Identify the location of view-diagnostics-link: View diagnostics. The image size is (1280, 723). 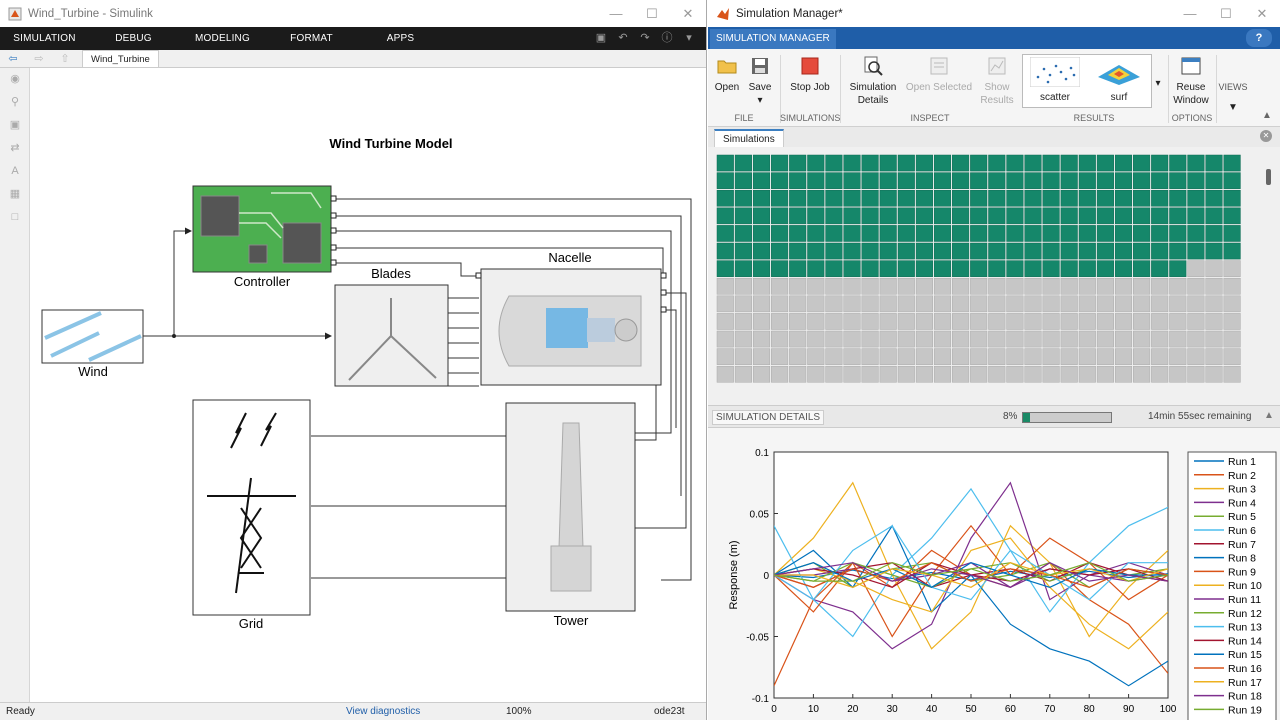
(383, 711).